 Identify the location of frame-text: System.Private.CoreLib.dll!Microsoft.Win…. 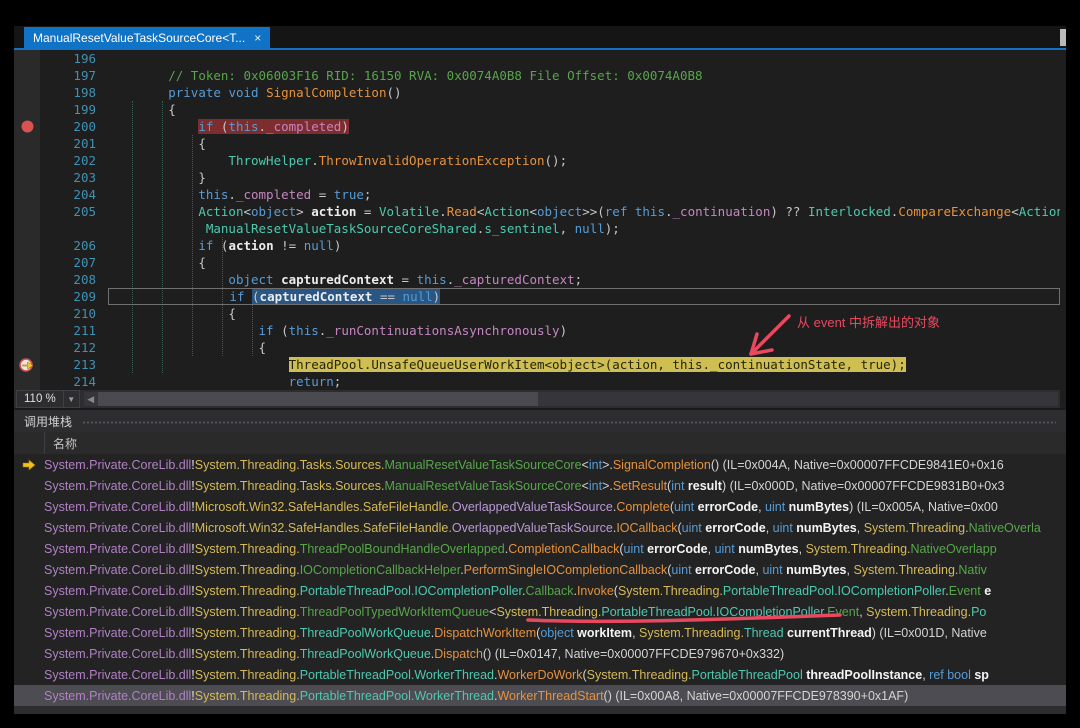
(542, 527).